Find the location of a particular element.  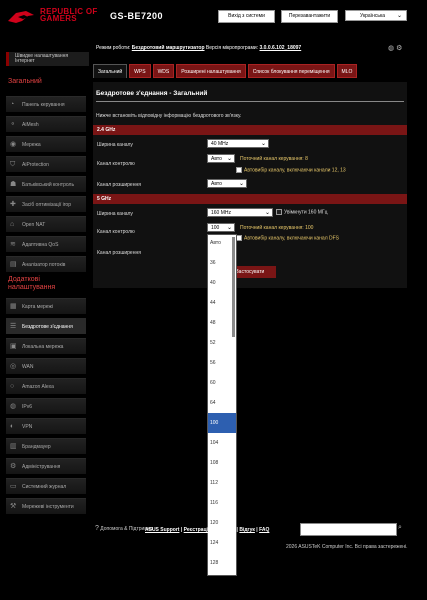

band24-ext-select: Авто ⌄ is located at coordinates (227, 183).